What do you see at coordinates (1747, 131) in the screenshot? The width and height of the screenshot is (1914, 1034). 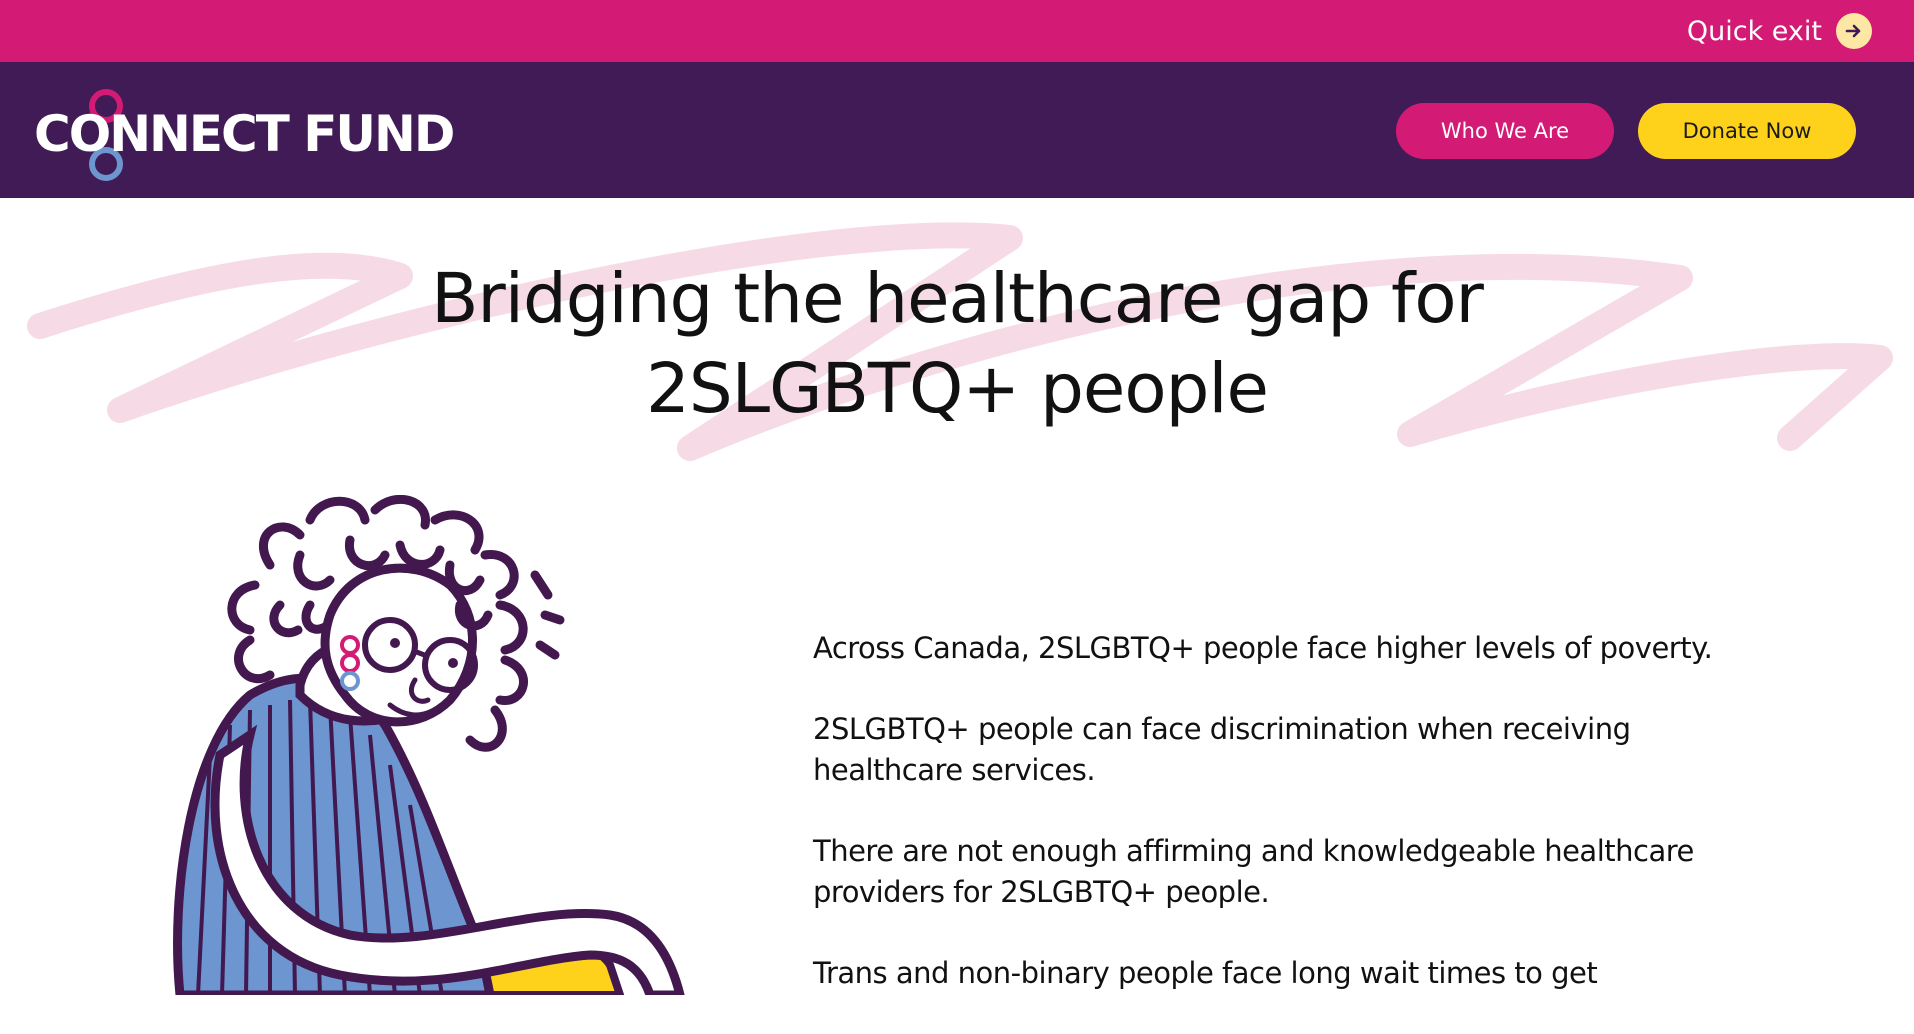 I see `donate-now-button: Donate Now` at bounding box center [1747, 131].